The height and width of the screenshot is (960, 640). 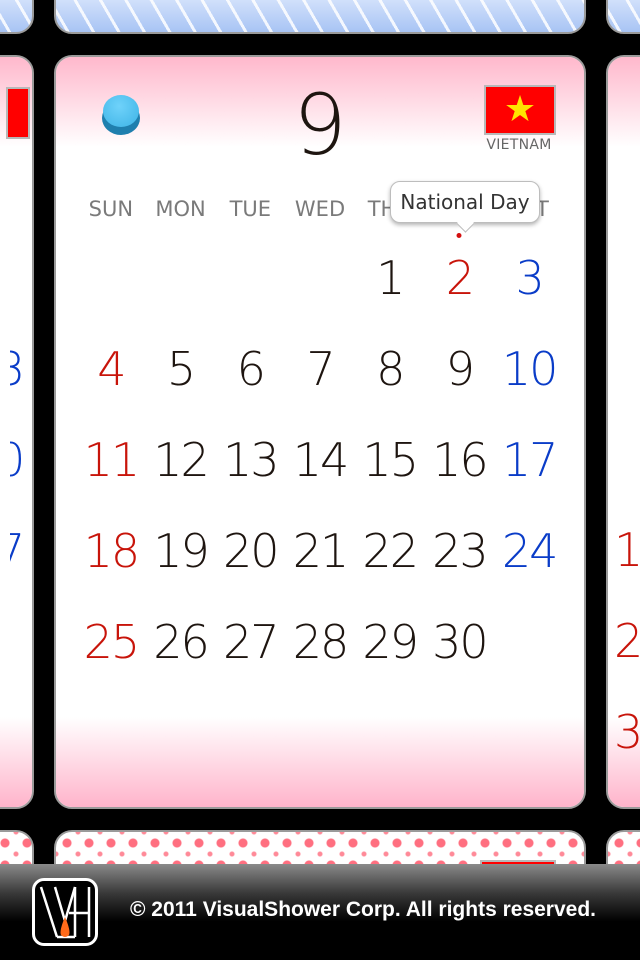 I want to click on weekday-mon: MON, so click(x=180, y=209).